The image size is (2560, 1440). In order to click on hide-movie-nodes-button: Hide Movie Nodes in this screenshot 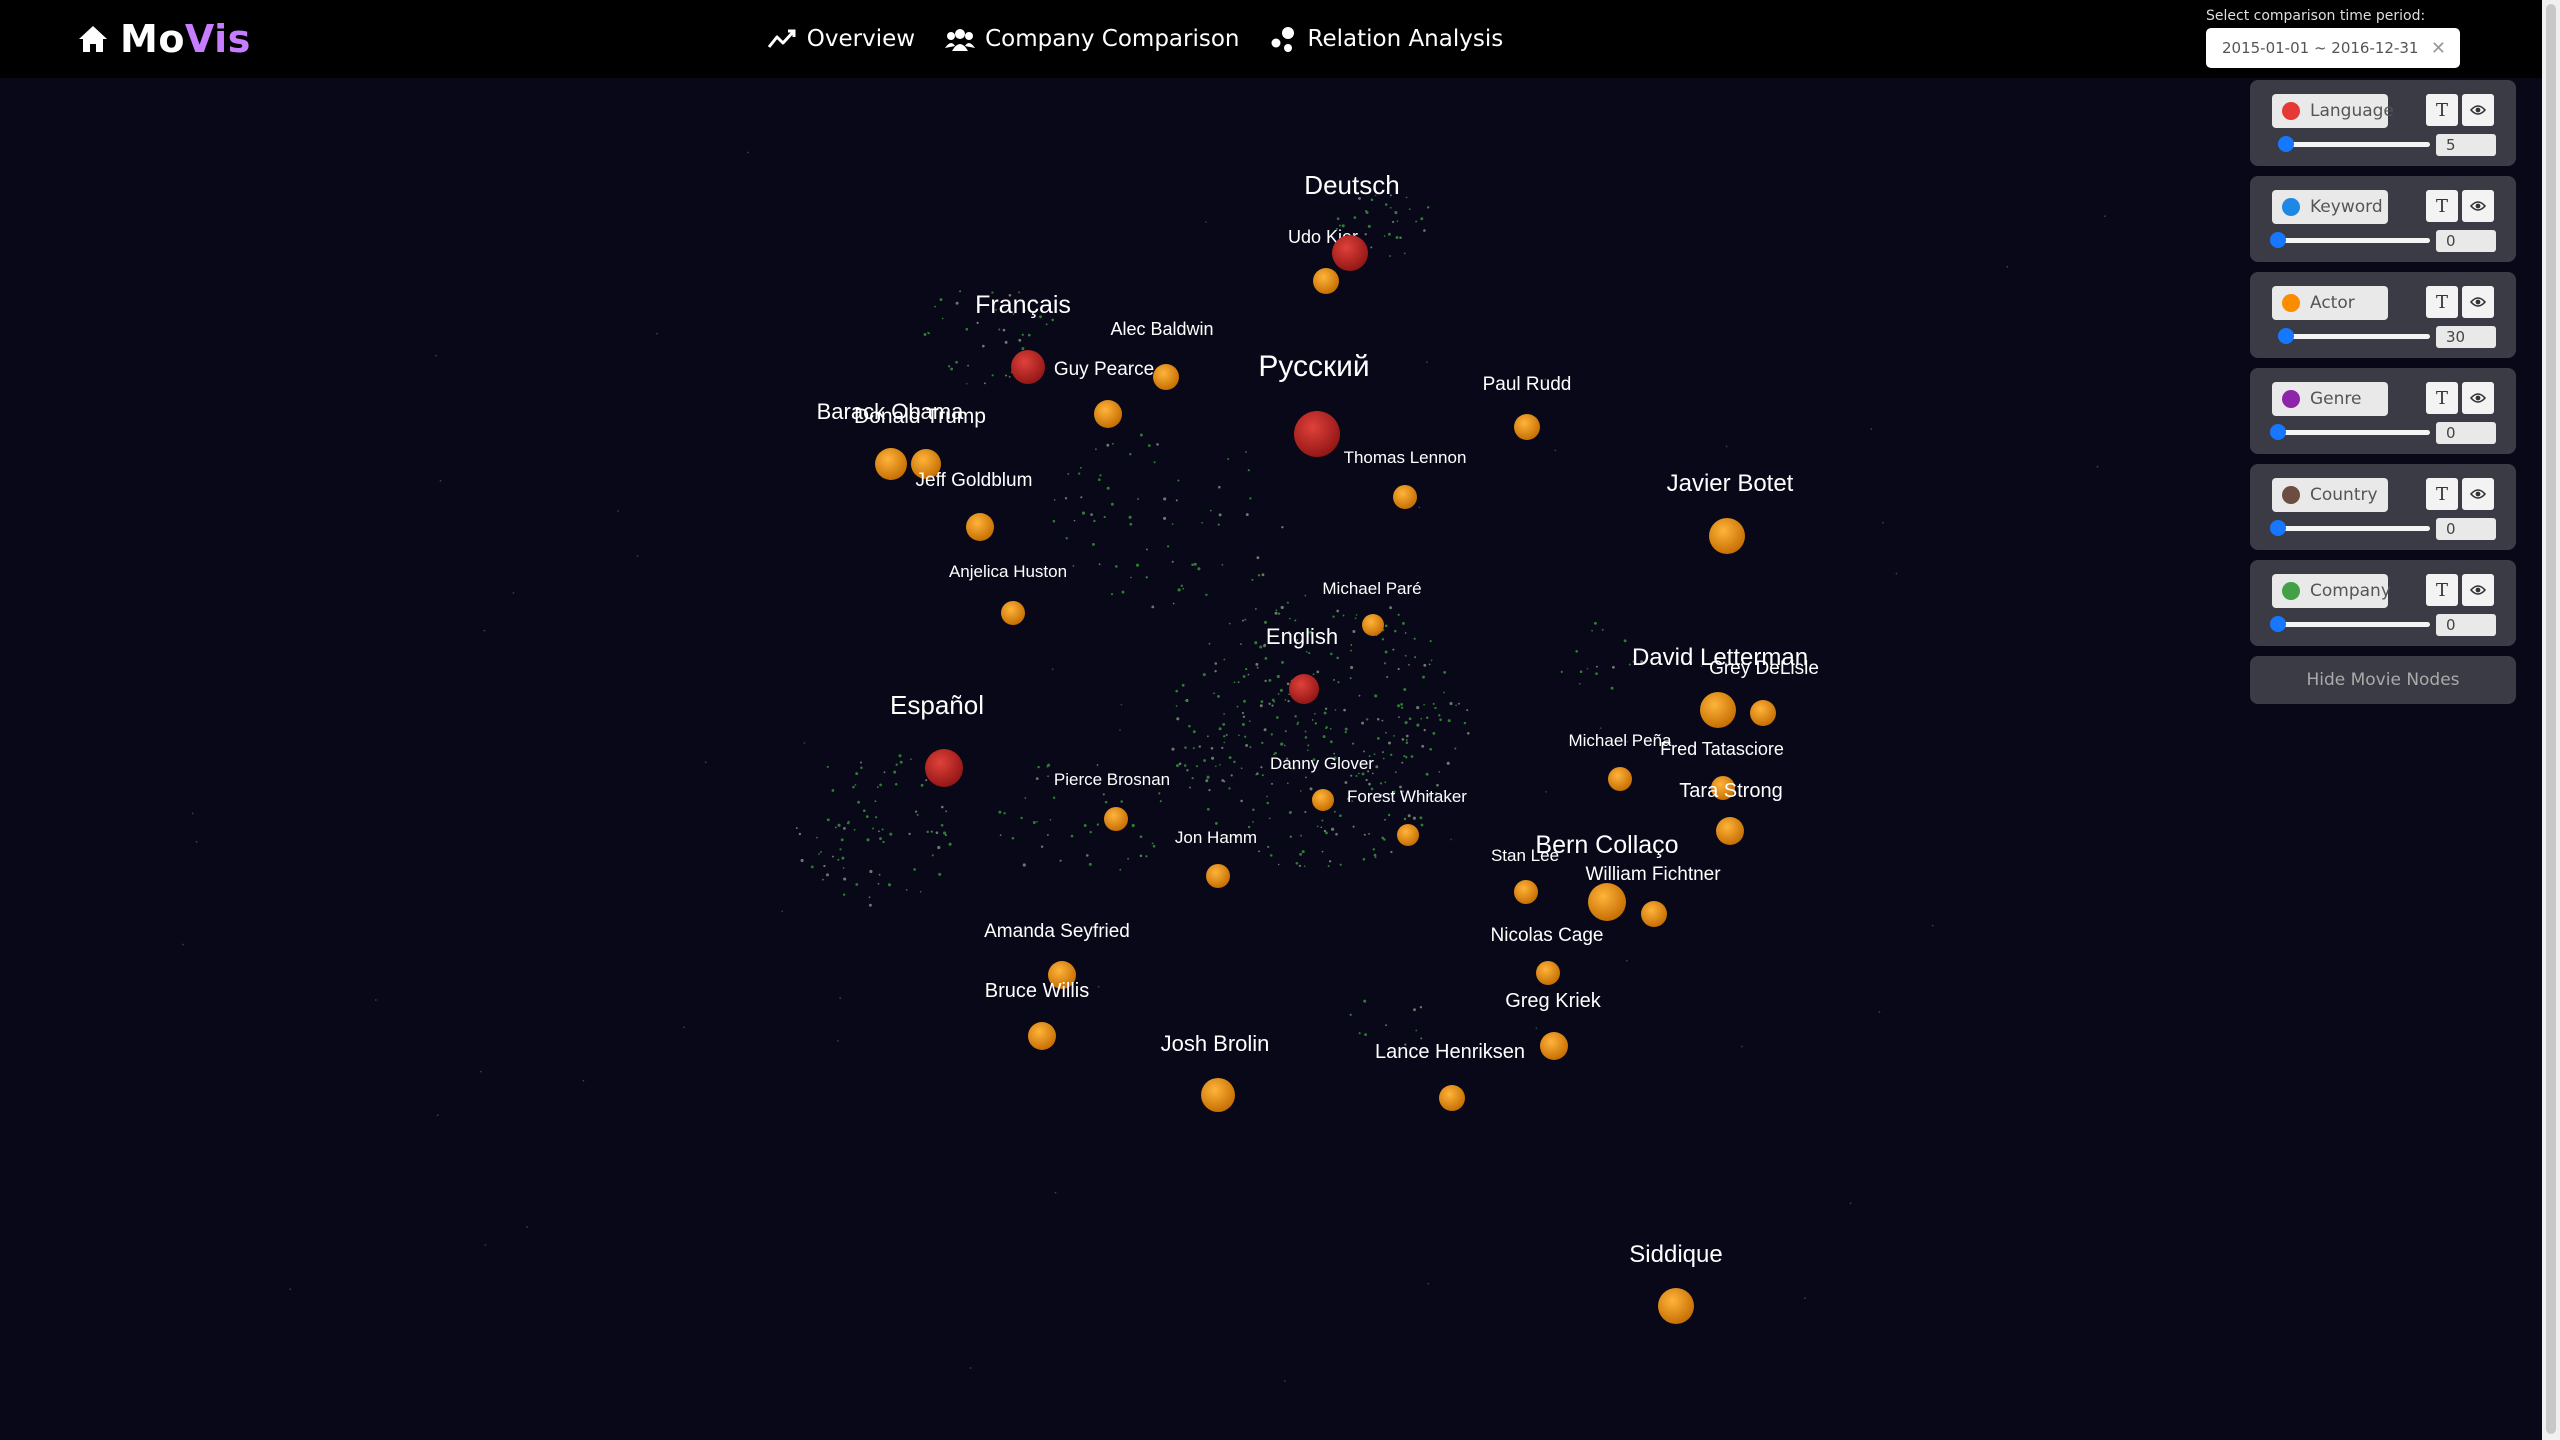, I will do `click(2383, 680)`.